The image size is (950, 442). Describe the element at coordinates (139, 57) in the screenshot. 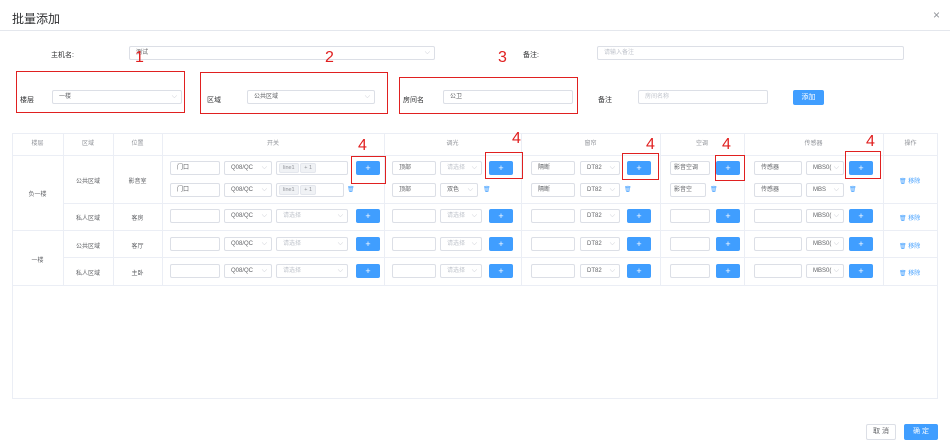

I see `annotation-number: 1` at that location.